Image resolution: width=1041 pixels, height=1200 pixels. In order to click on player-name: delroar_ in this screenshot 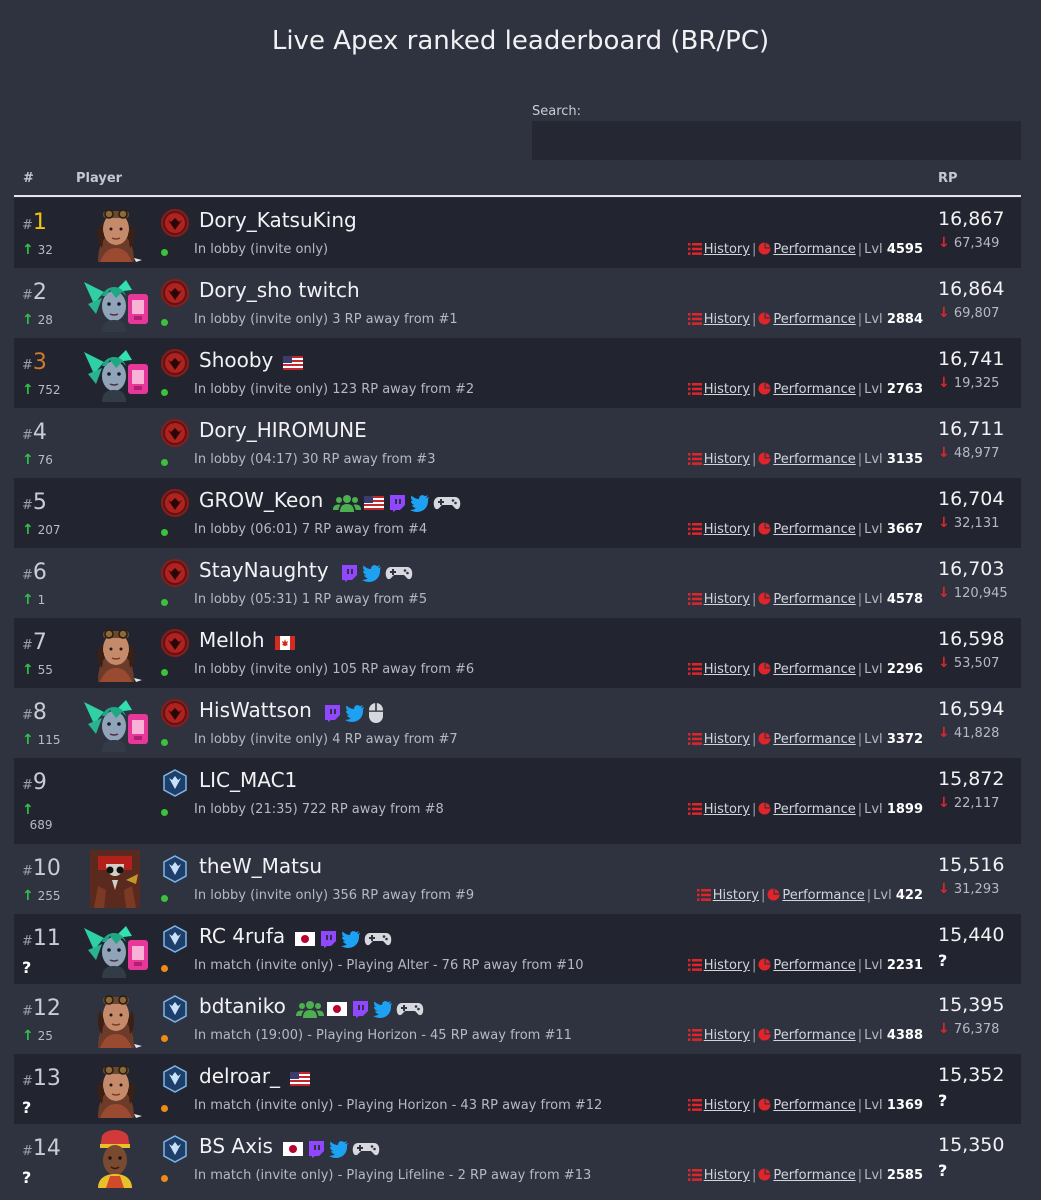, I will do `click(239, 1076)`.